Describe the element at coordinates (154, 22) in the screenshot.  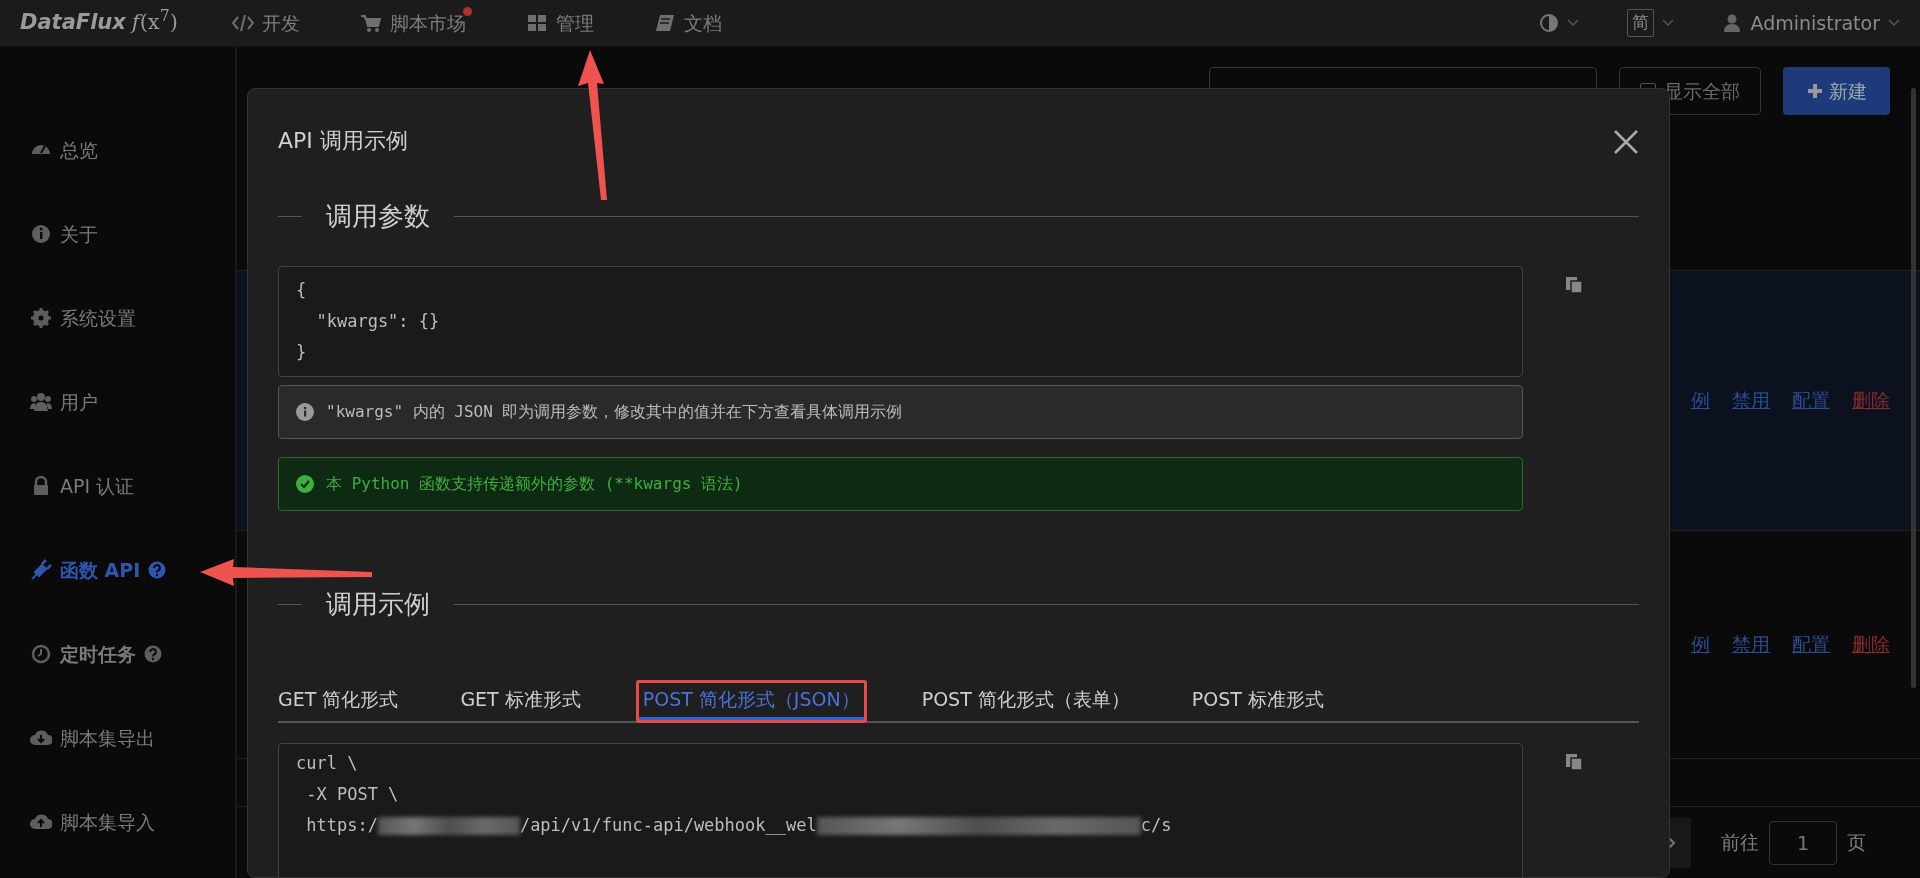
I see `logo-mark: f(x$^{7}$)` at that location.